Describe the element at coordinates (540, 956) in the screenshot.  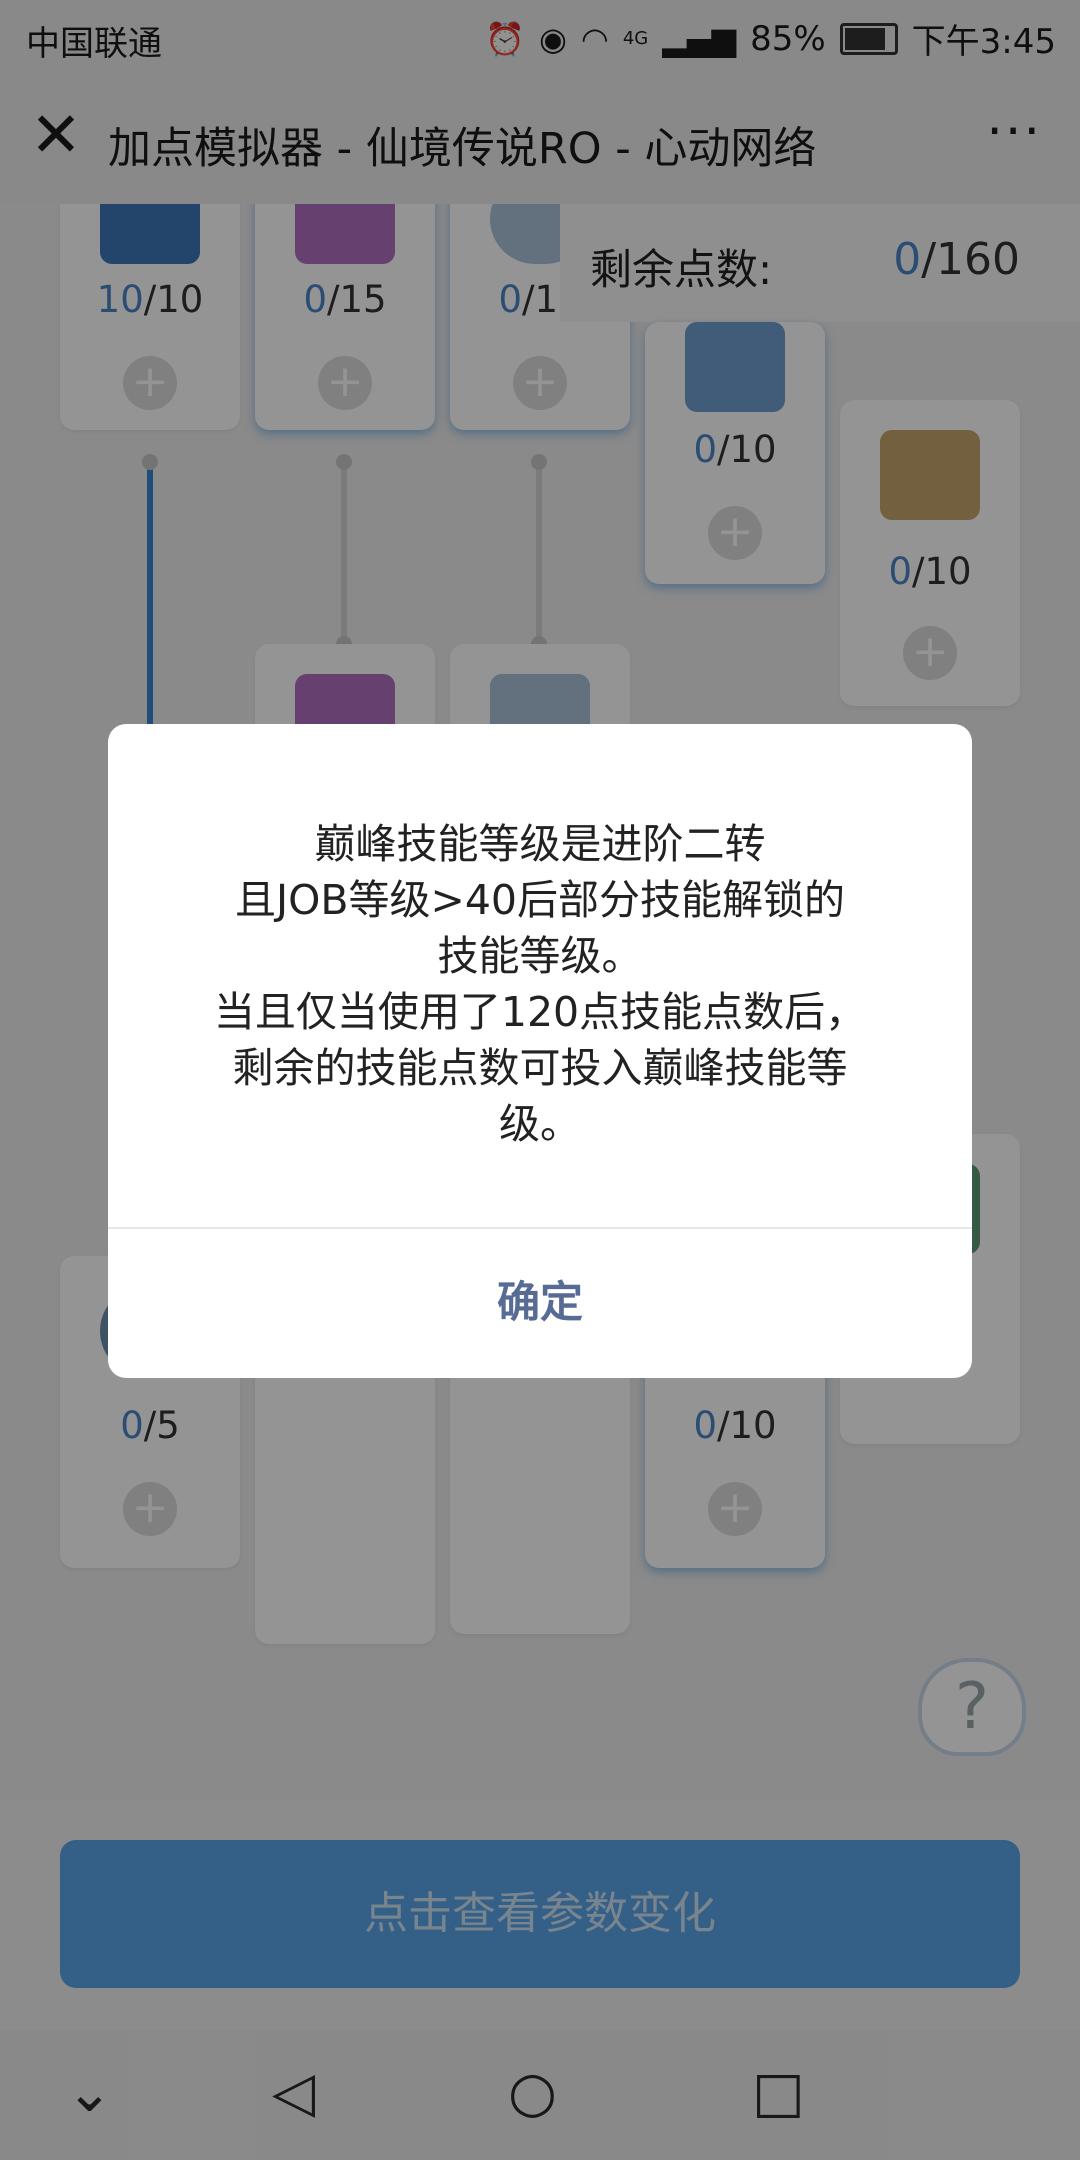
I see `dialog-line: 技能等级。` at that location.